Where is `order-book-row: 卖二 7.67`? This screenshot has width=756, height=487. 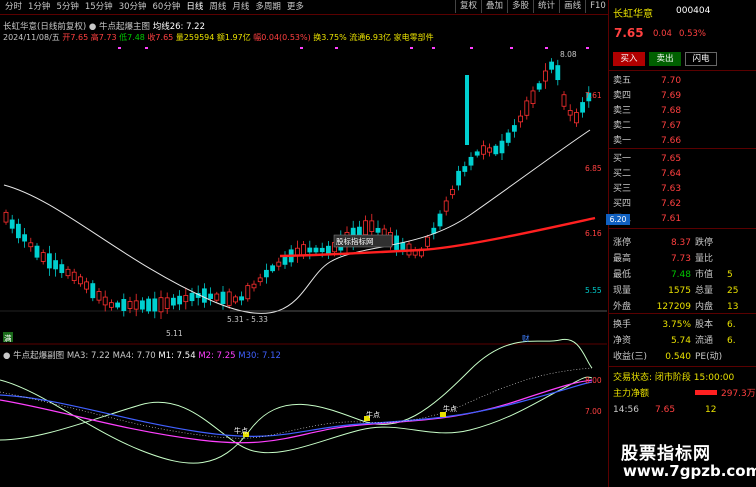 order-book-row: 卖二 7.67 is located at coordinates (682, 126).